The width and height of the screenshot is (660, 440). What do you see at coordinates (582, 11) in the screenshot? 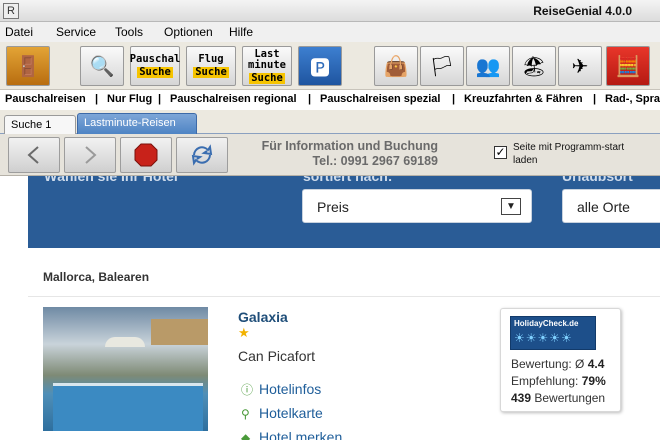
I see `window-title: ReiseGenial 4.0.0` at bounding box center [582, 11].